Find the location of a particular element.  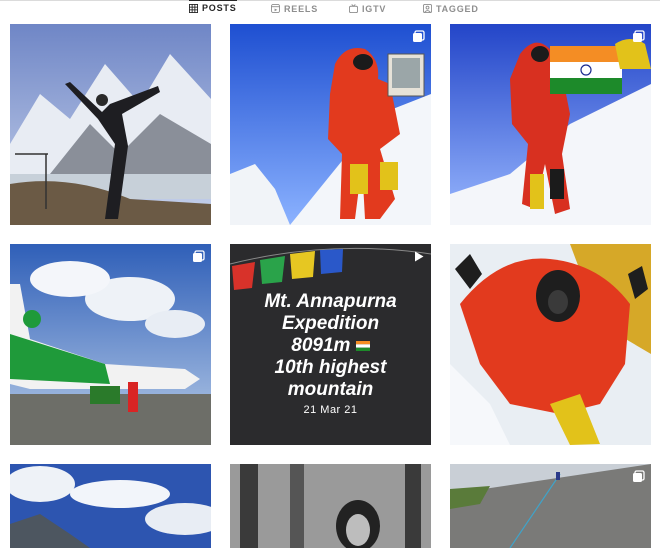

tab-tagged-label: TAGGED is located at coordinates (457, 8).